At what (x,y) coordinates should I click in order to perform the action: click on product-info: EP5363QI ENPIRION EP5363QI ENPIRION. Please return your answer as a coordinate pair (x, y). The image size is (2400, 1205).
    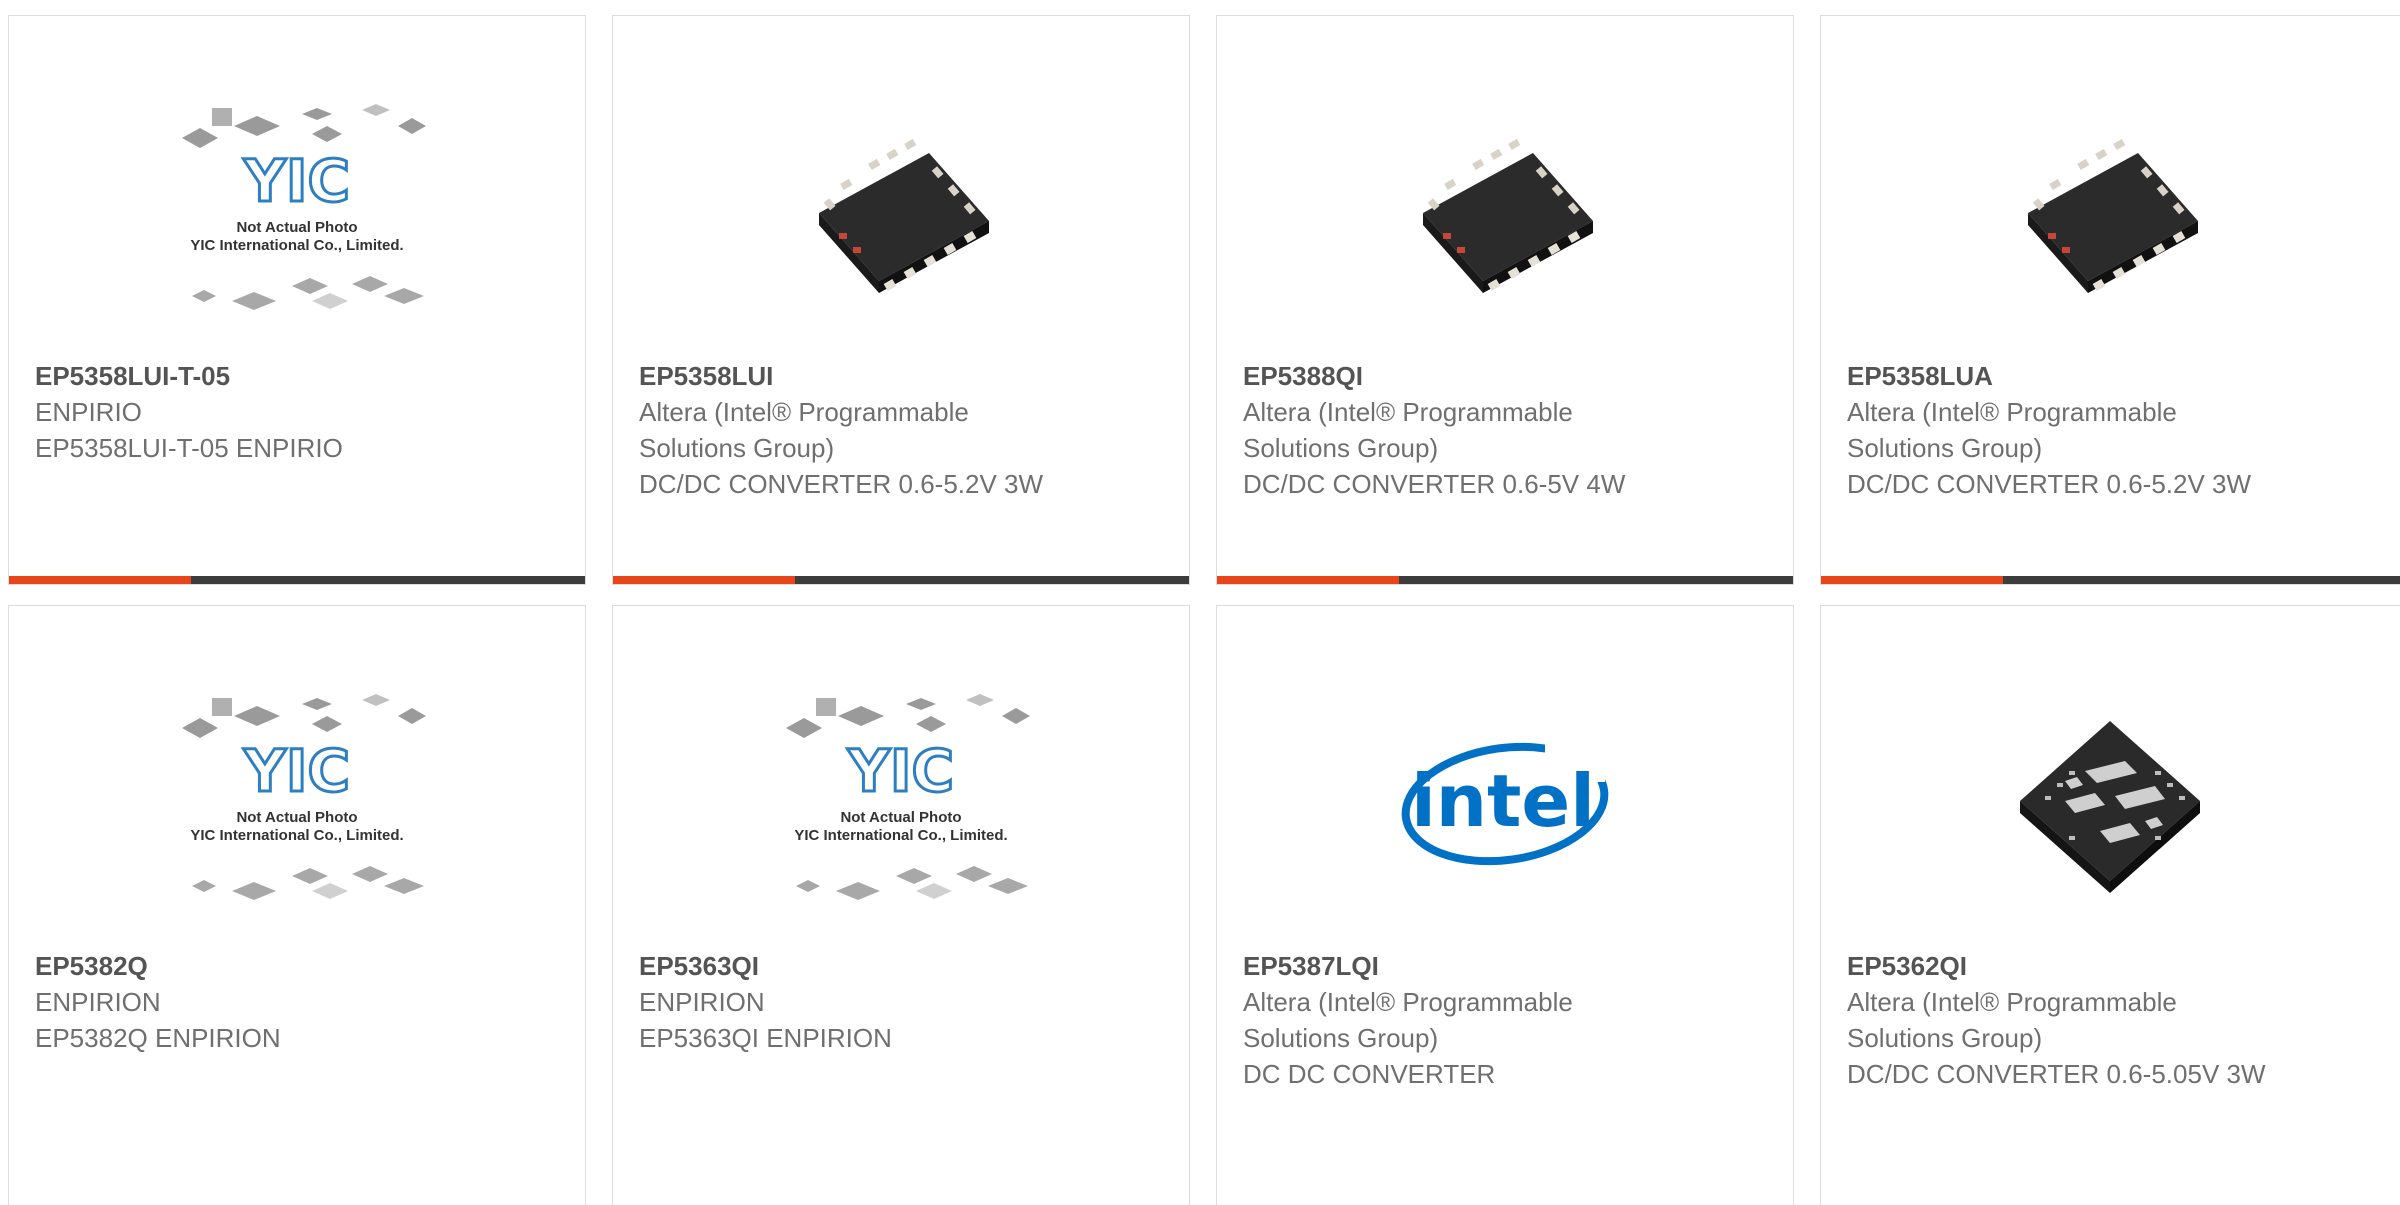
    Looking at the image, I should click on (904, 1002).